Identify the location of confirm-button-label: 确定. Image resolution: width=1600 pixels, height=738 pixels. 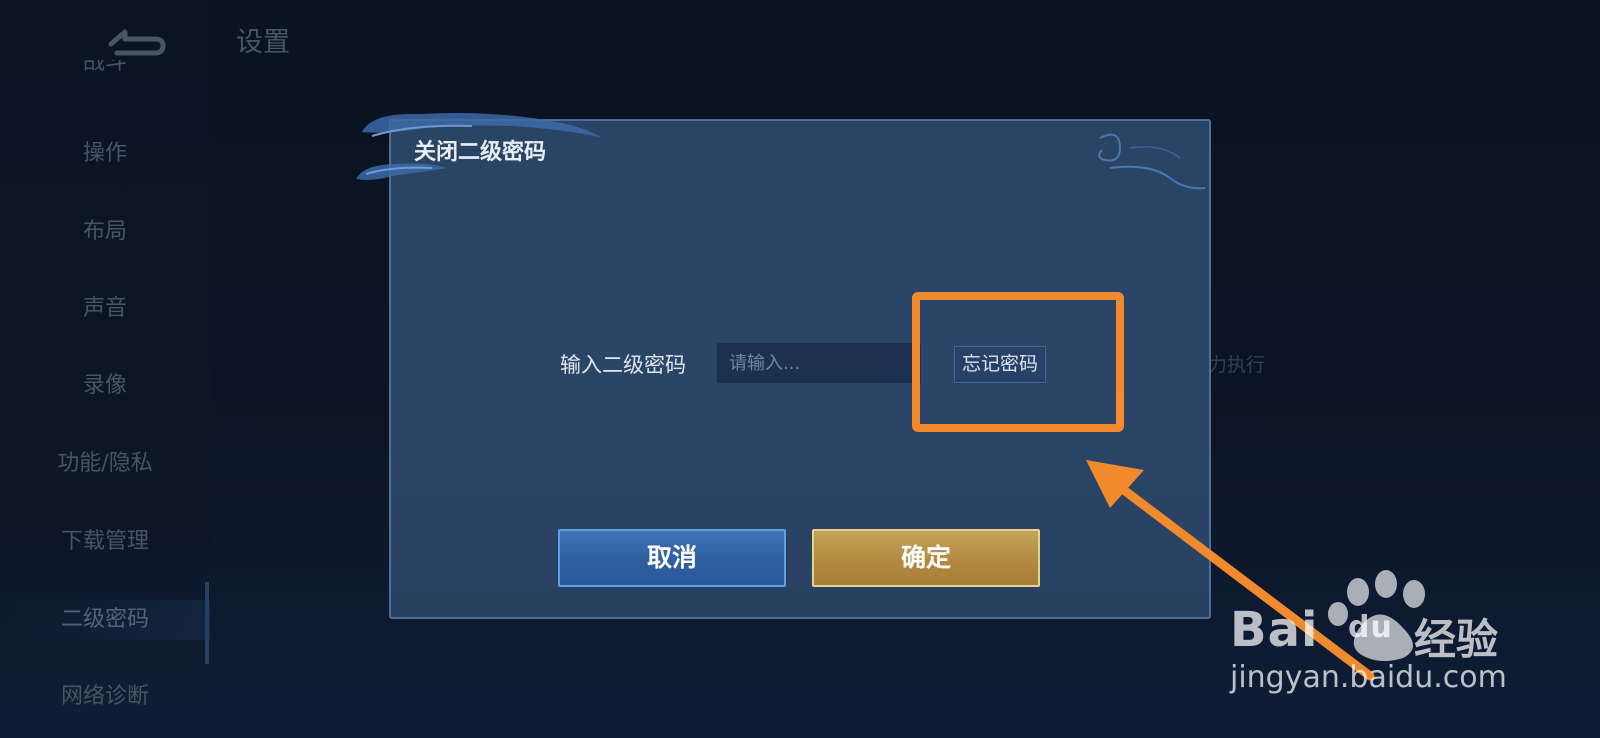
(925, 557).